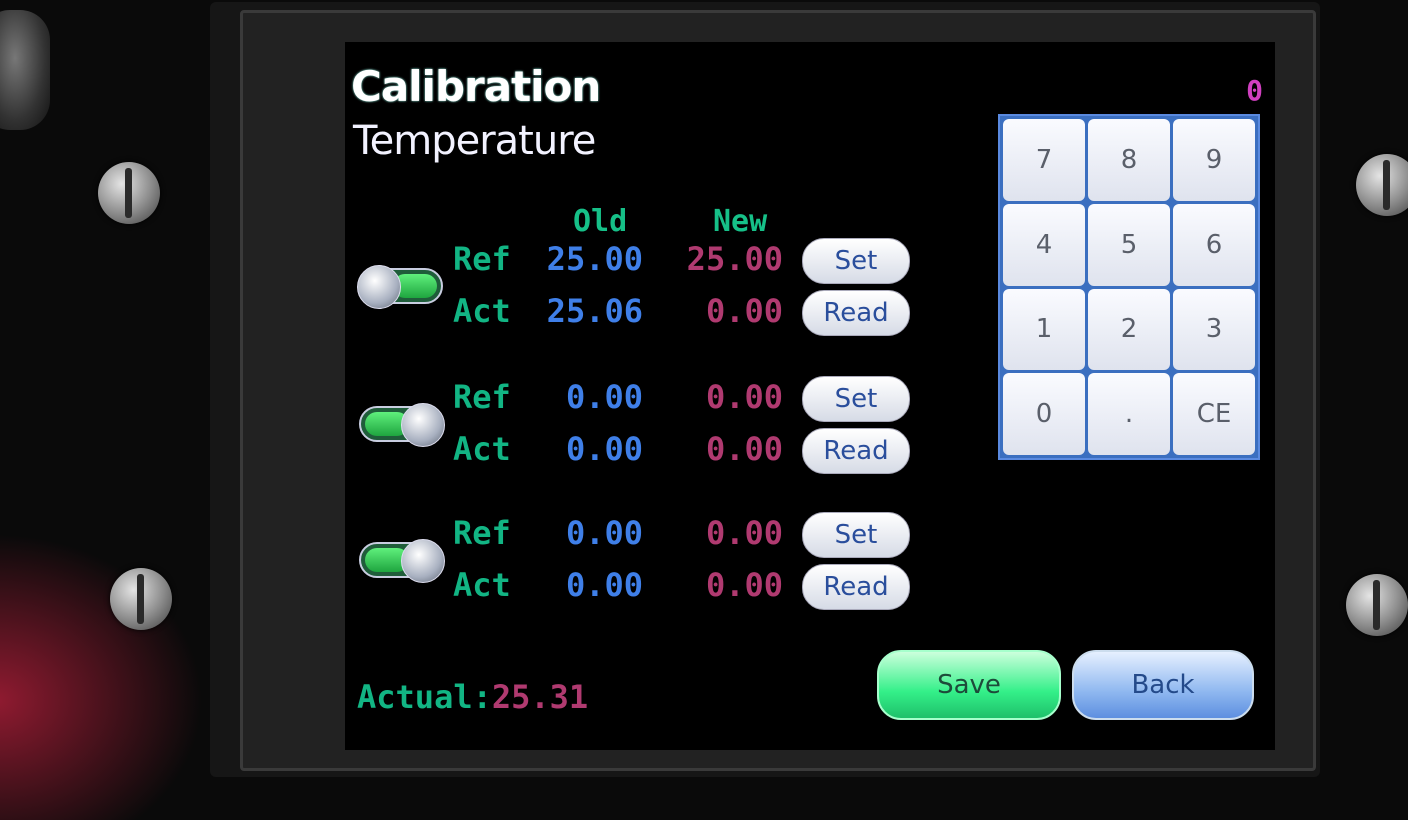 The width and height of the screenshot is (1408, 820). I want to click on actual-label: Actual:, so click(424, 697).